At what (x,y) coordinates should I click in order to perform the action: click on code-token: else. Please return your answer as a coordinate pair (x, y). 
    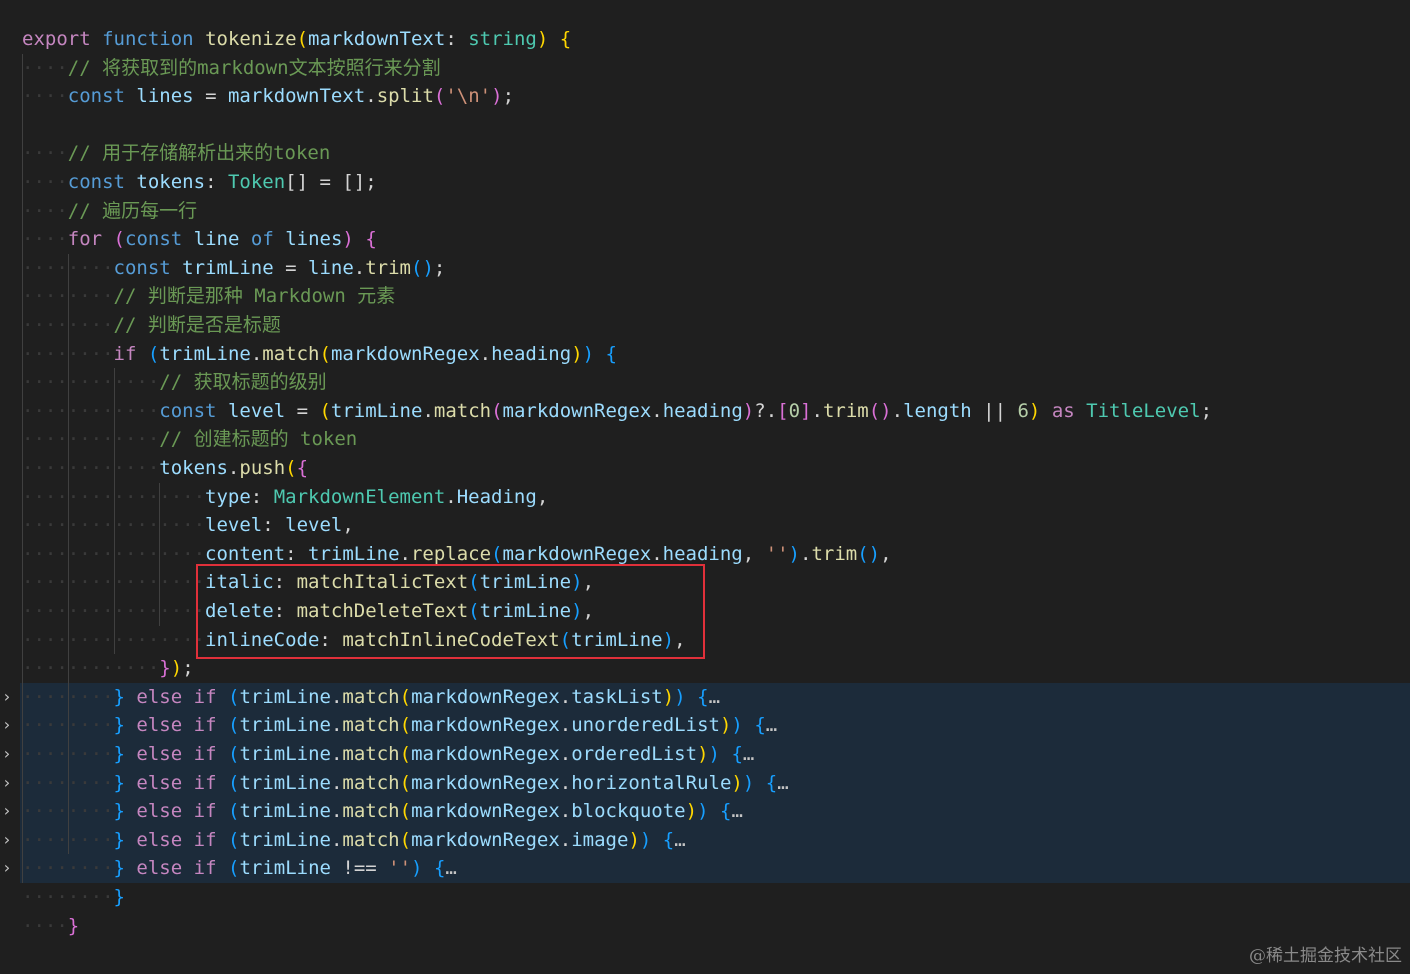
    Looking at the image, I should click on (159, 839).